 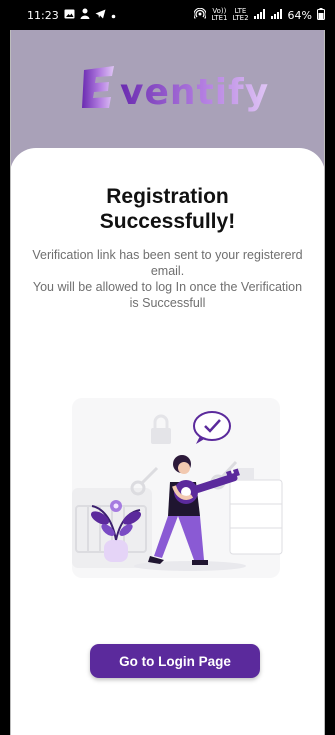 What do you see at coordinates (113, 15) in the screenshot?
I see `dot-icon` at bounding box center [113, 15].